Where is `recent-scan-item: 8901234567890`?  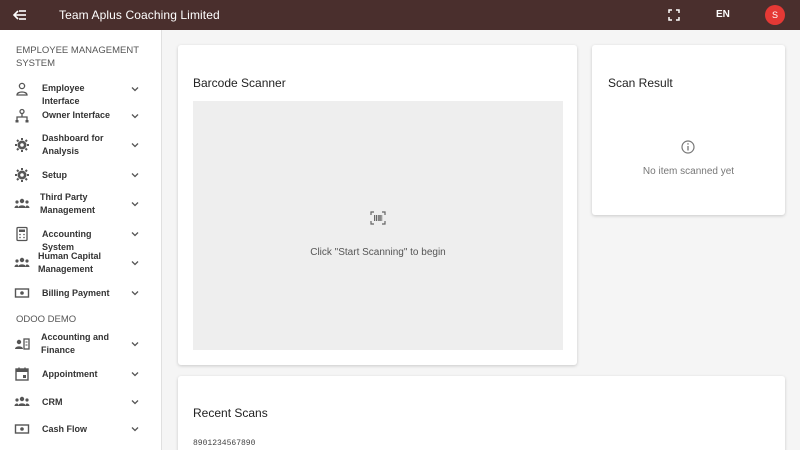 recent-scan-item: 8901234567890 is located at coordinates (224, 443).